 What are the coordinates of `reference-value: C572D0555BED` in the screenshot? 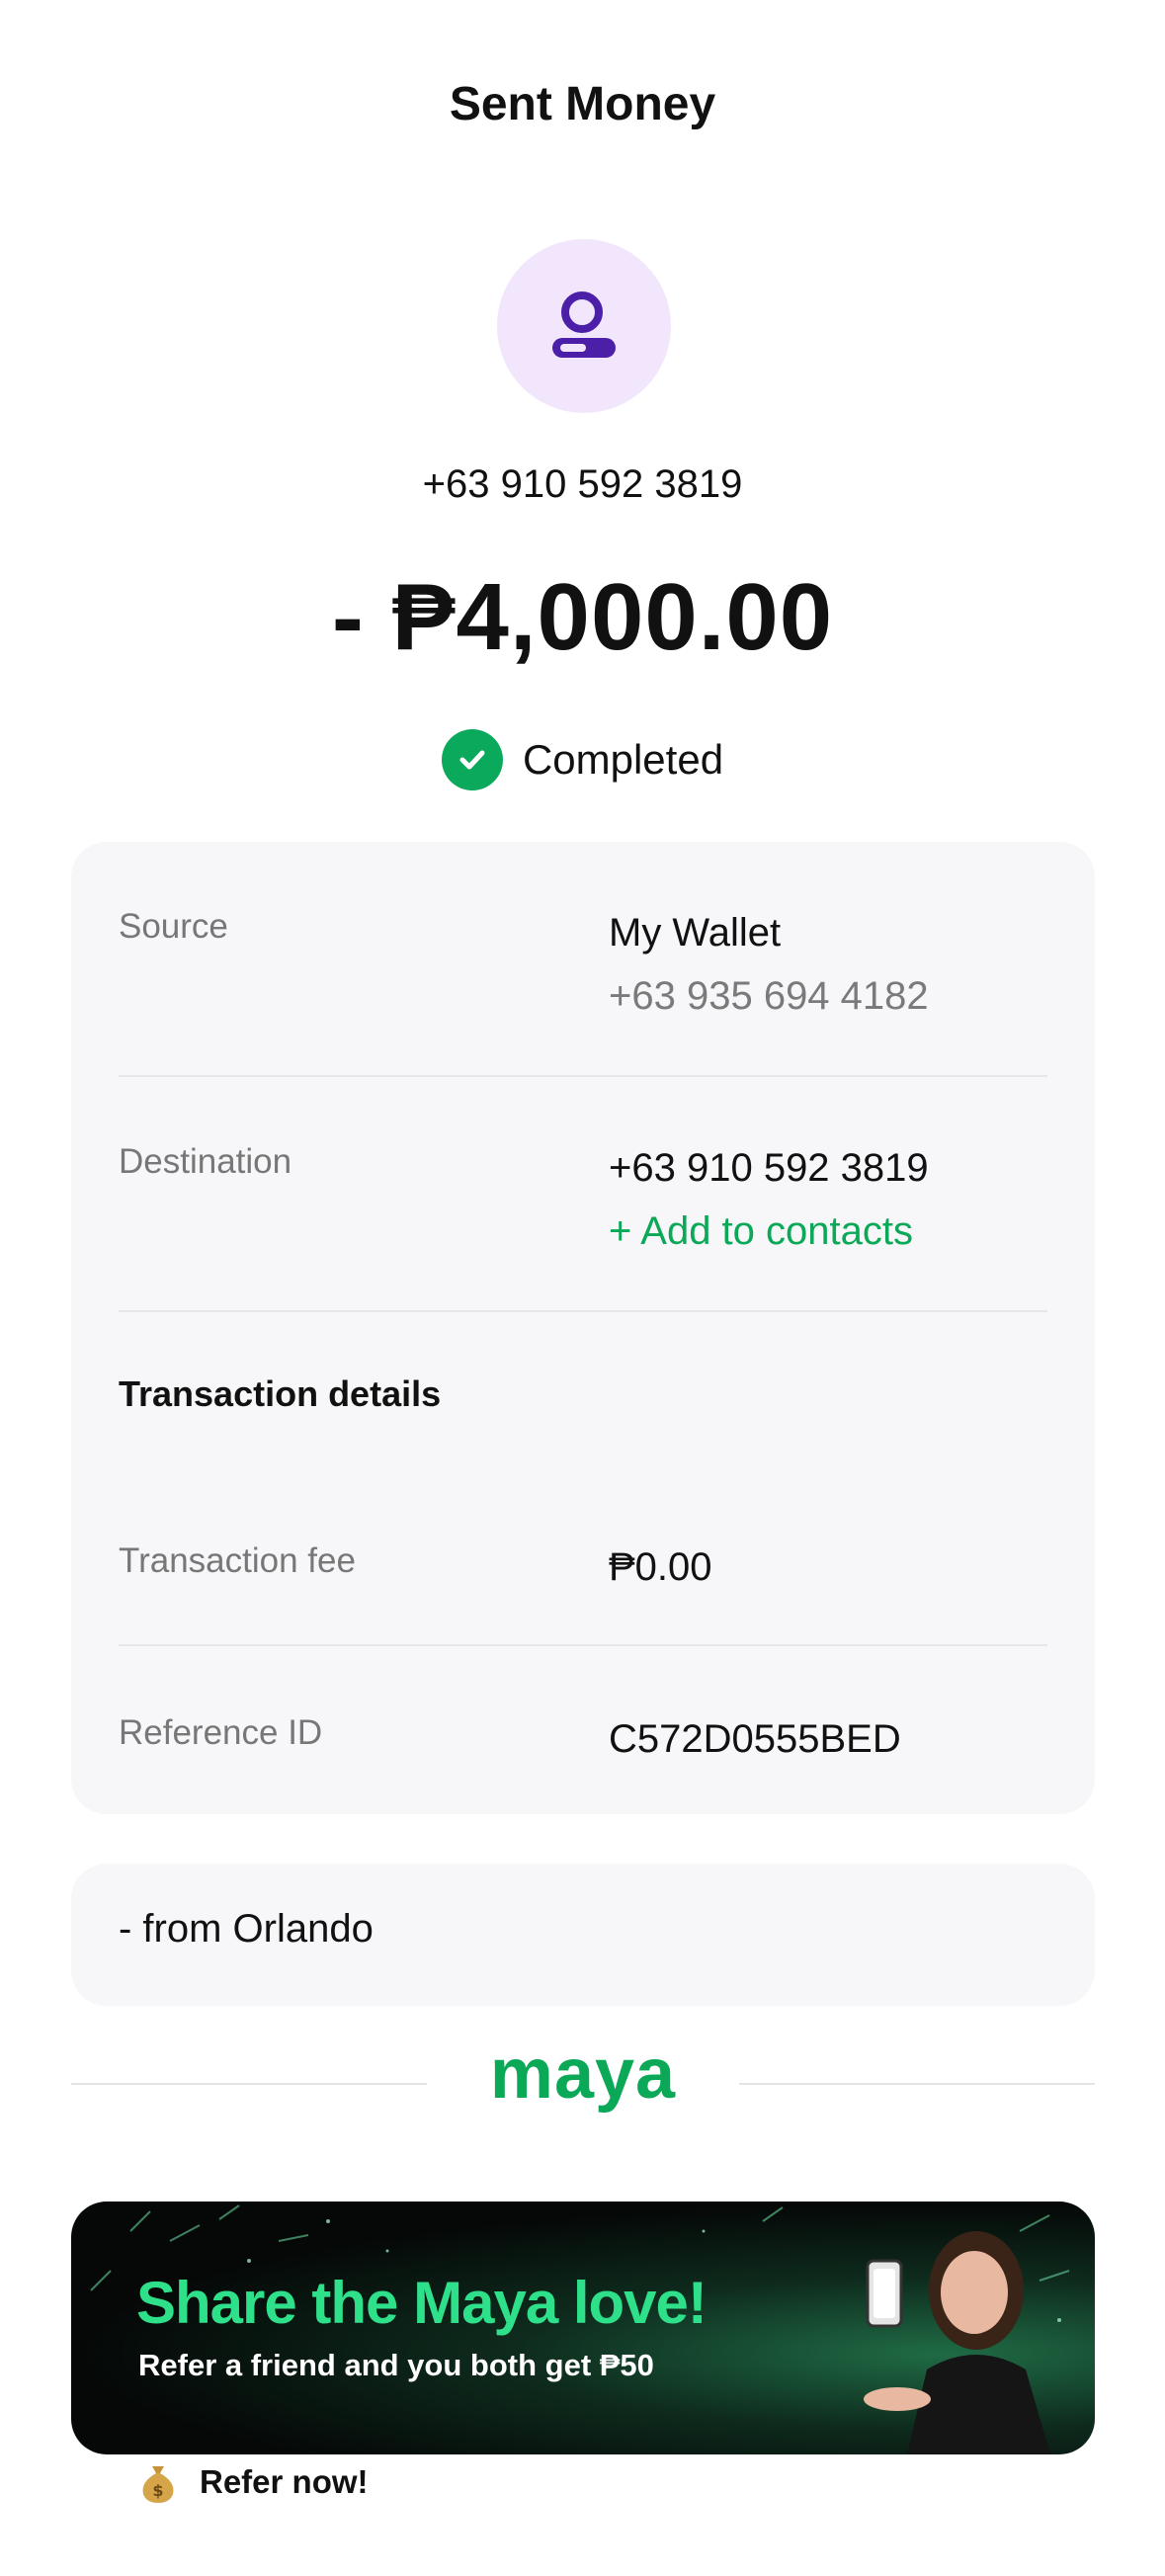 It's located at (755, 1739).